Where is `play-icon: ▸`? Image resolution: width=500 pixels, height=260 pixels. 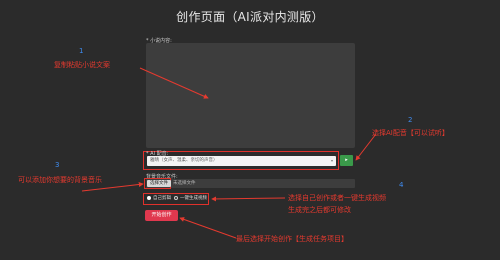 play-icon: ▸ is located at coordinates (346, 160).